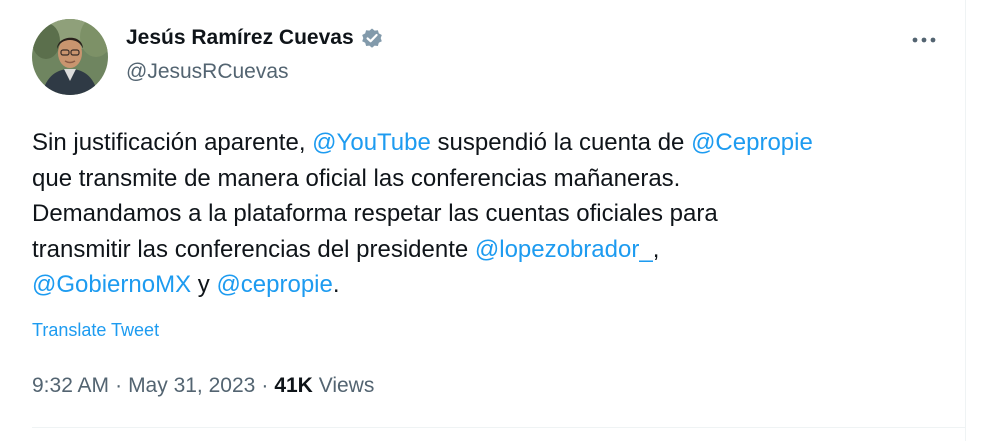 This screenshot has width=992, height=441. What do you see at coordinates (498, 427) in the screenshot?
I see `divider` at bounding box center [498, 427].